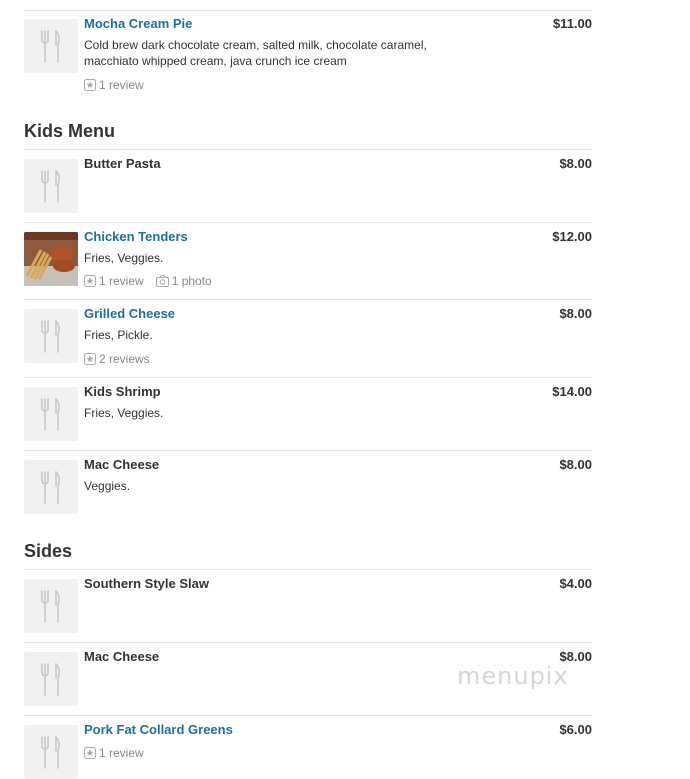  What do you see at coordinates (70, 131) in the screenshot?
I see `section-title-kids-menu: Kids Menu` at bounding box center [70, 131].